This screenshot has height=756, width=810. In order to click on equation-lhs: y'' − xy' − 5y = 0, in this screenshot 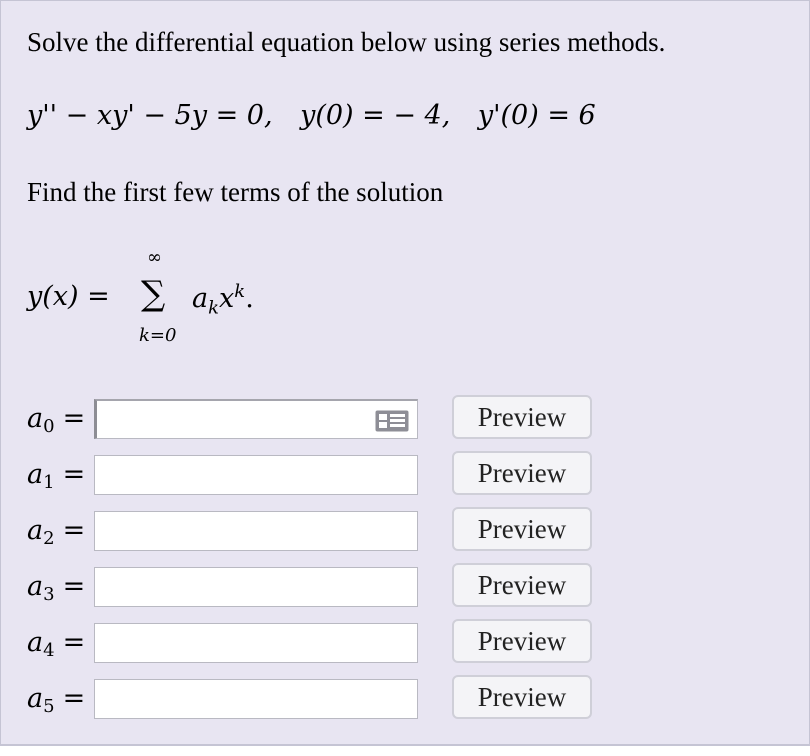, I will do `click(150, 115)`.